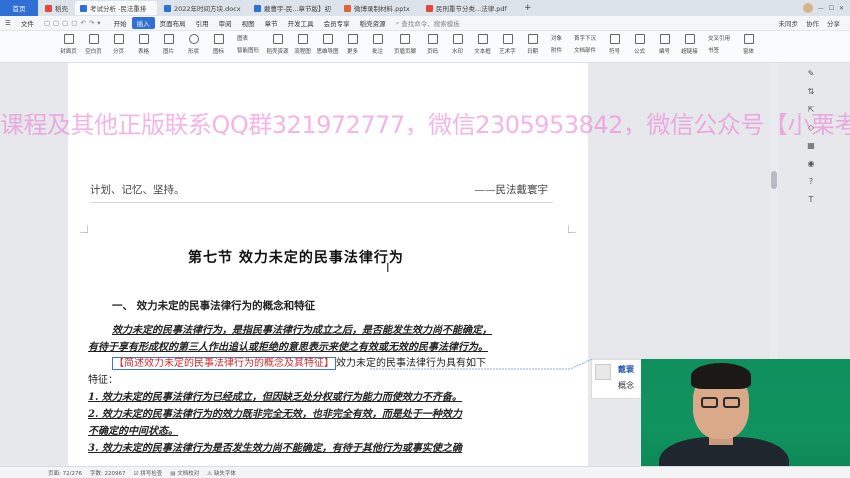 Image resolution: width=850 pixels, height=478 pixels. What do you see at coordinates (811, 199) in the screenshot?
I see `text-icon: T` at bounding box center [811, 199].